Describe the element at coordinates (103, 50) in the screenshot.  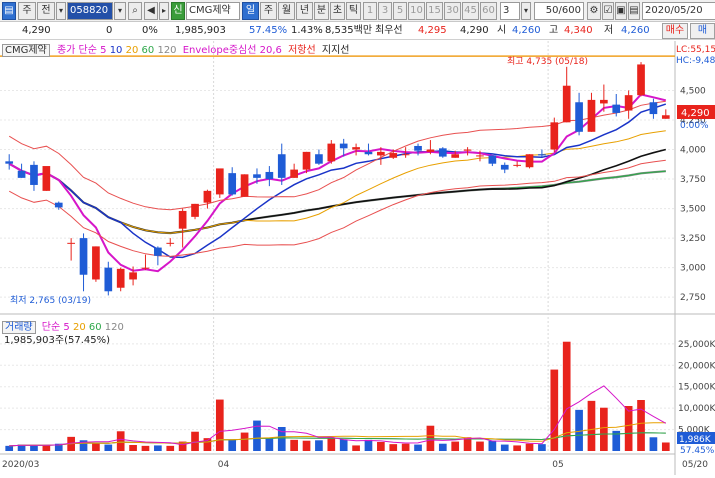
I see `ma5-legend: 5` at that location.